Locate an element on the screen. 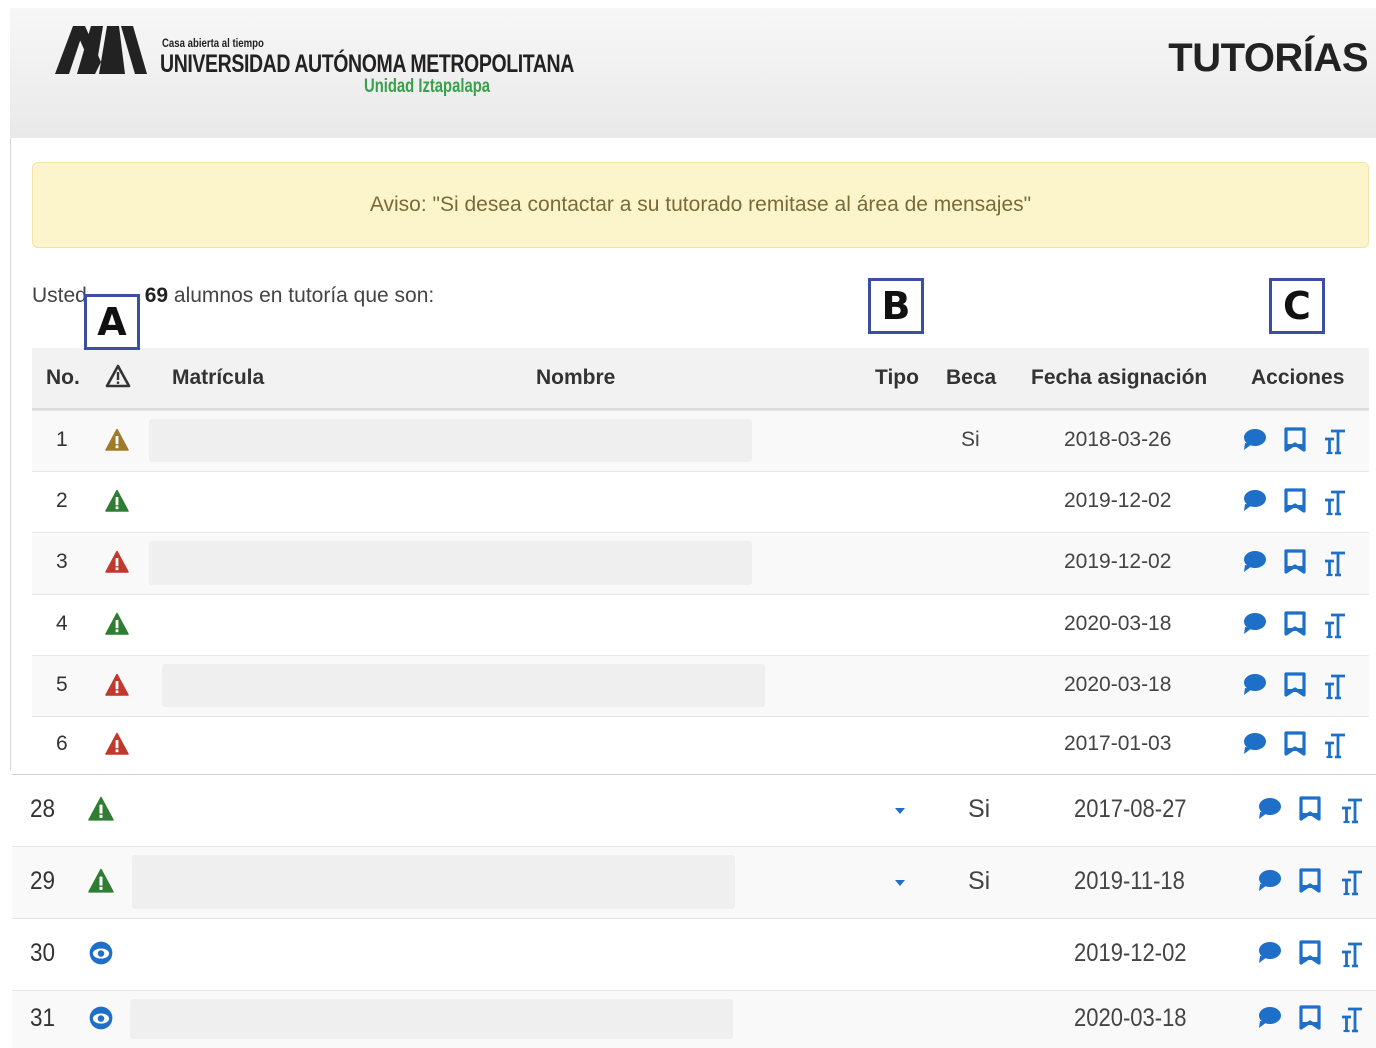 The height and width of the screenshot is (1048, 1376). page-title: TUTORÍAS is located at coordinates (1268, 58).